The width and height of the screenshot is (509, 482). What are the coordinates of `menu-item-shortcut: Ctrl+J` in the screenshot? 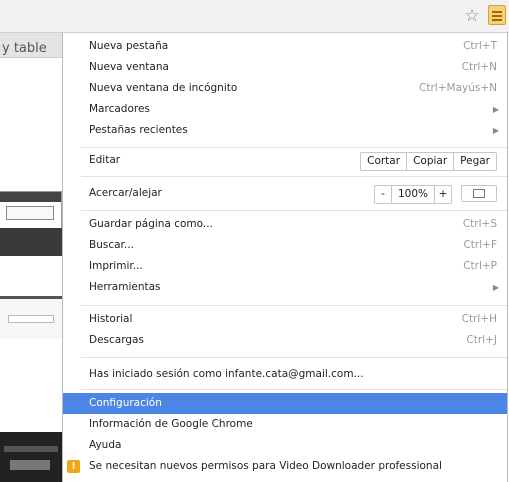 It's located at (481, 340).